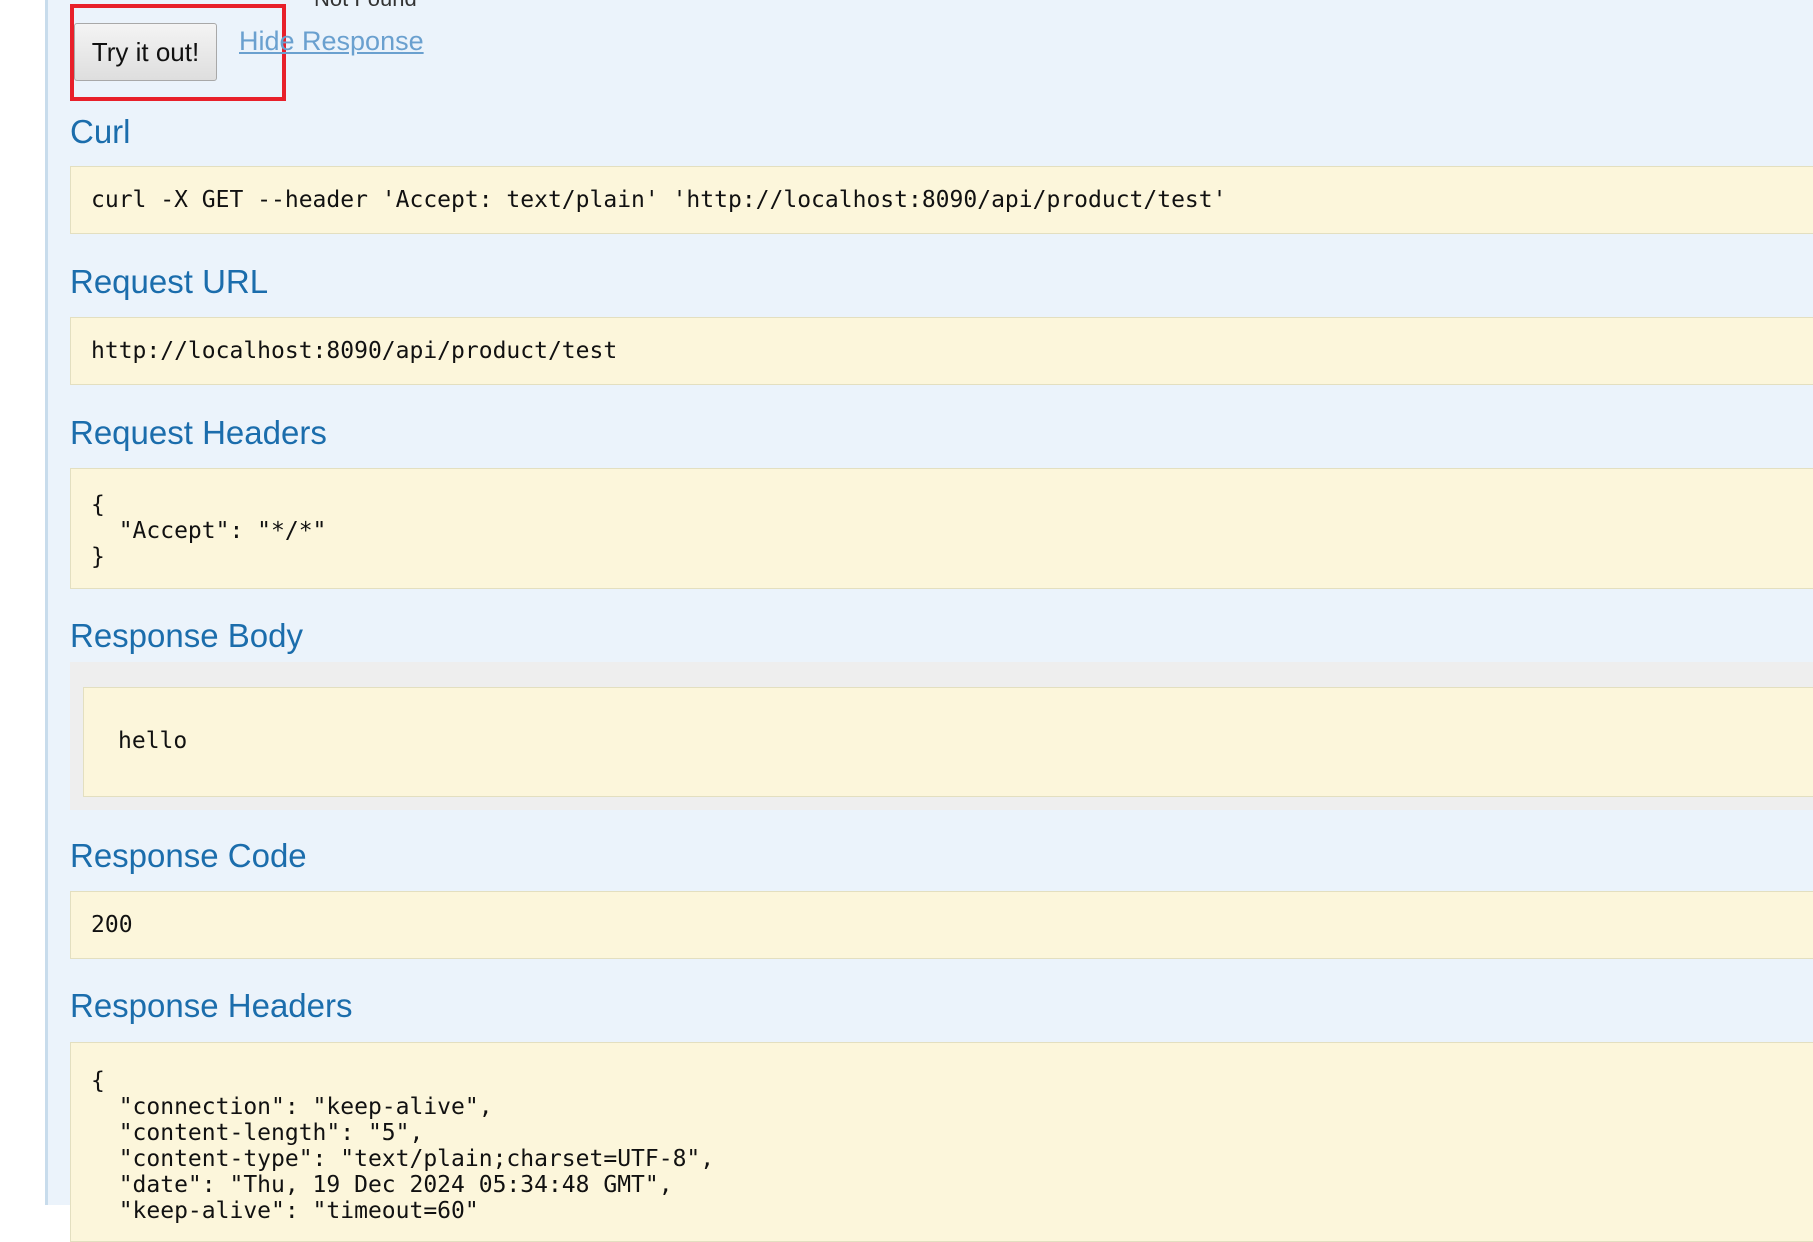 The width and height of the screenshot is (1813, 1242). What do you see at coordinates (186, 635) in the screenshot?
I see `response-body-title: Response Body` at bounding box center [186, 635].